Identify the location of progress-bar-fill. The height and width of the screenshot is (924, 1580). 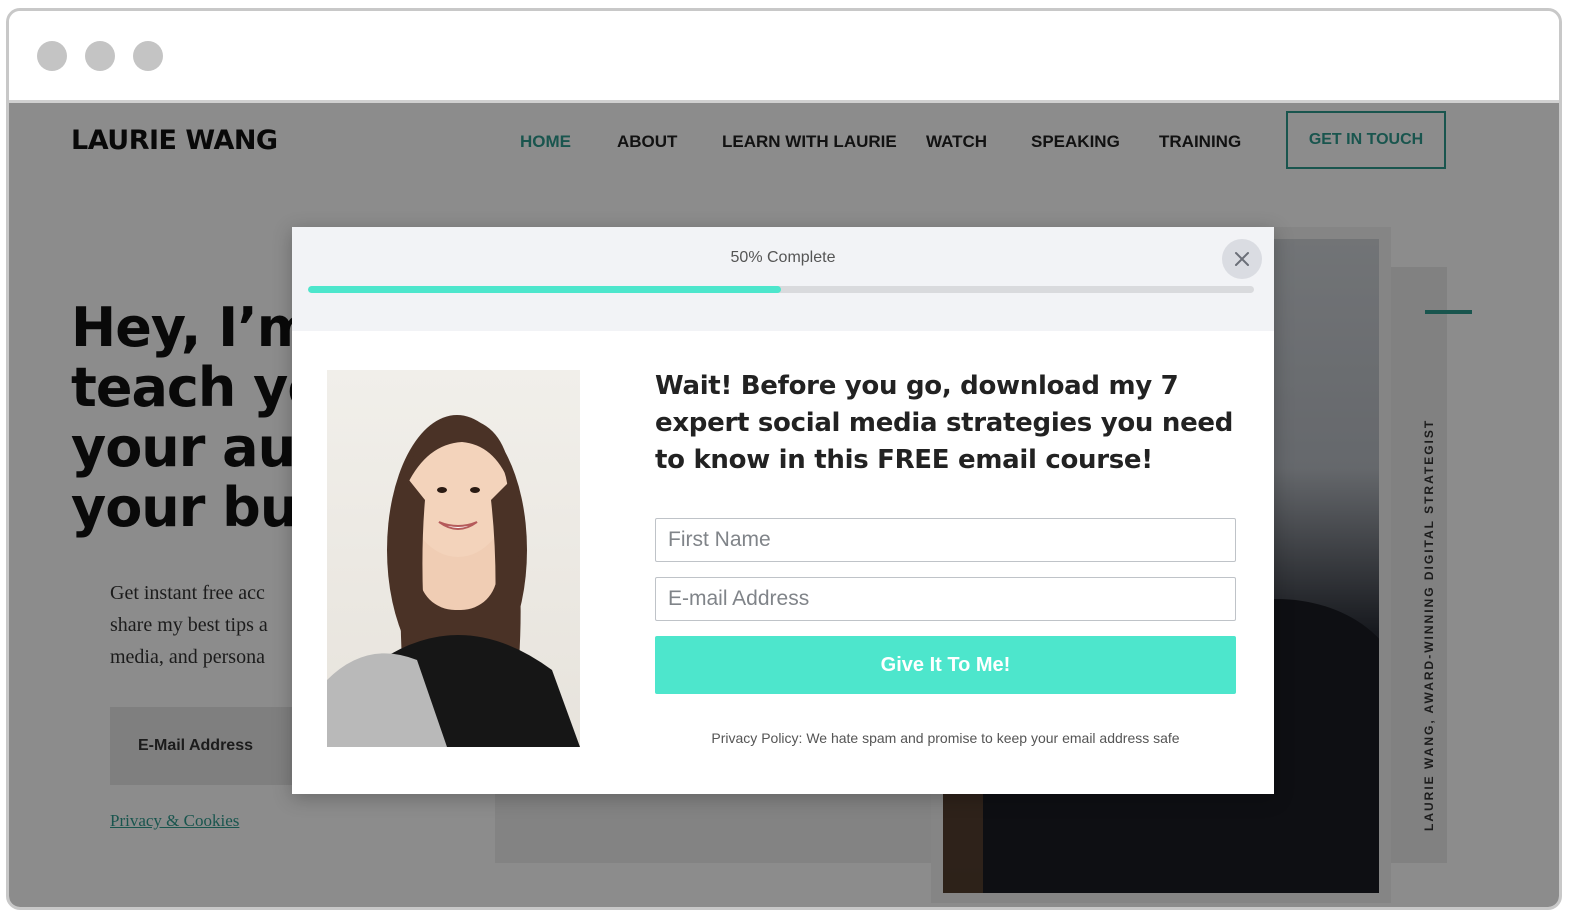
(544, 289).